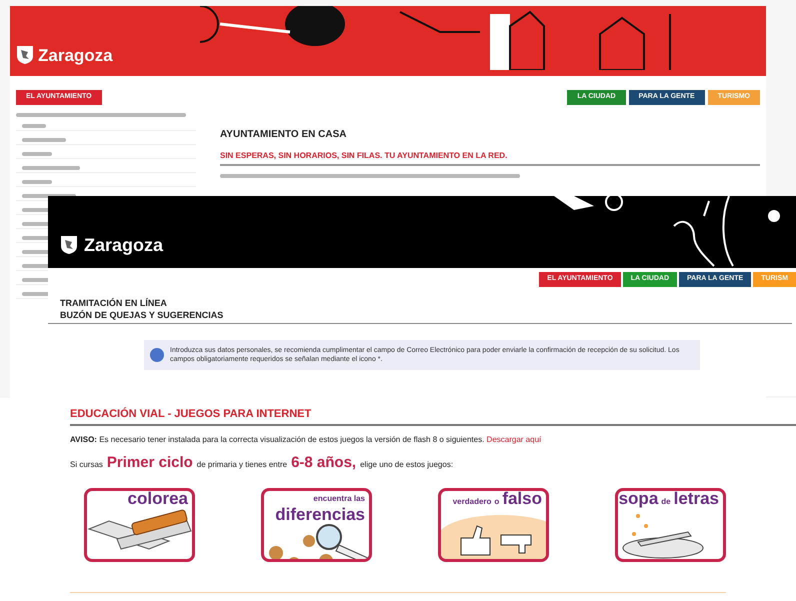 The image size is (796, 601). What do you see at coordinates (157, 355) in the screenshot?
I see `info-icon` at bounding box center [157, 355].